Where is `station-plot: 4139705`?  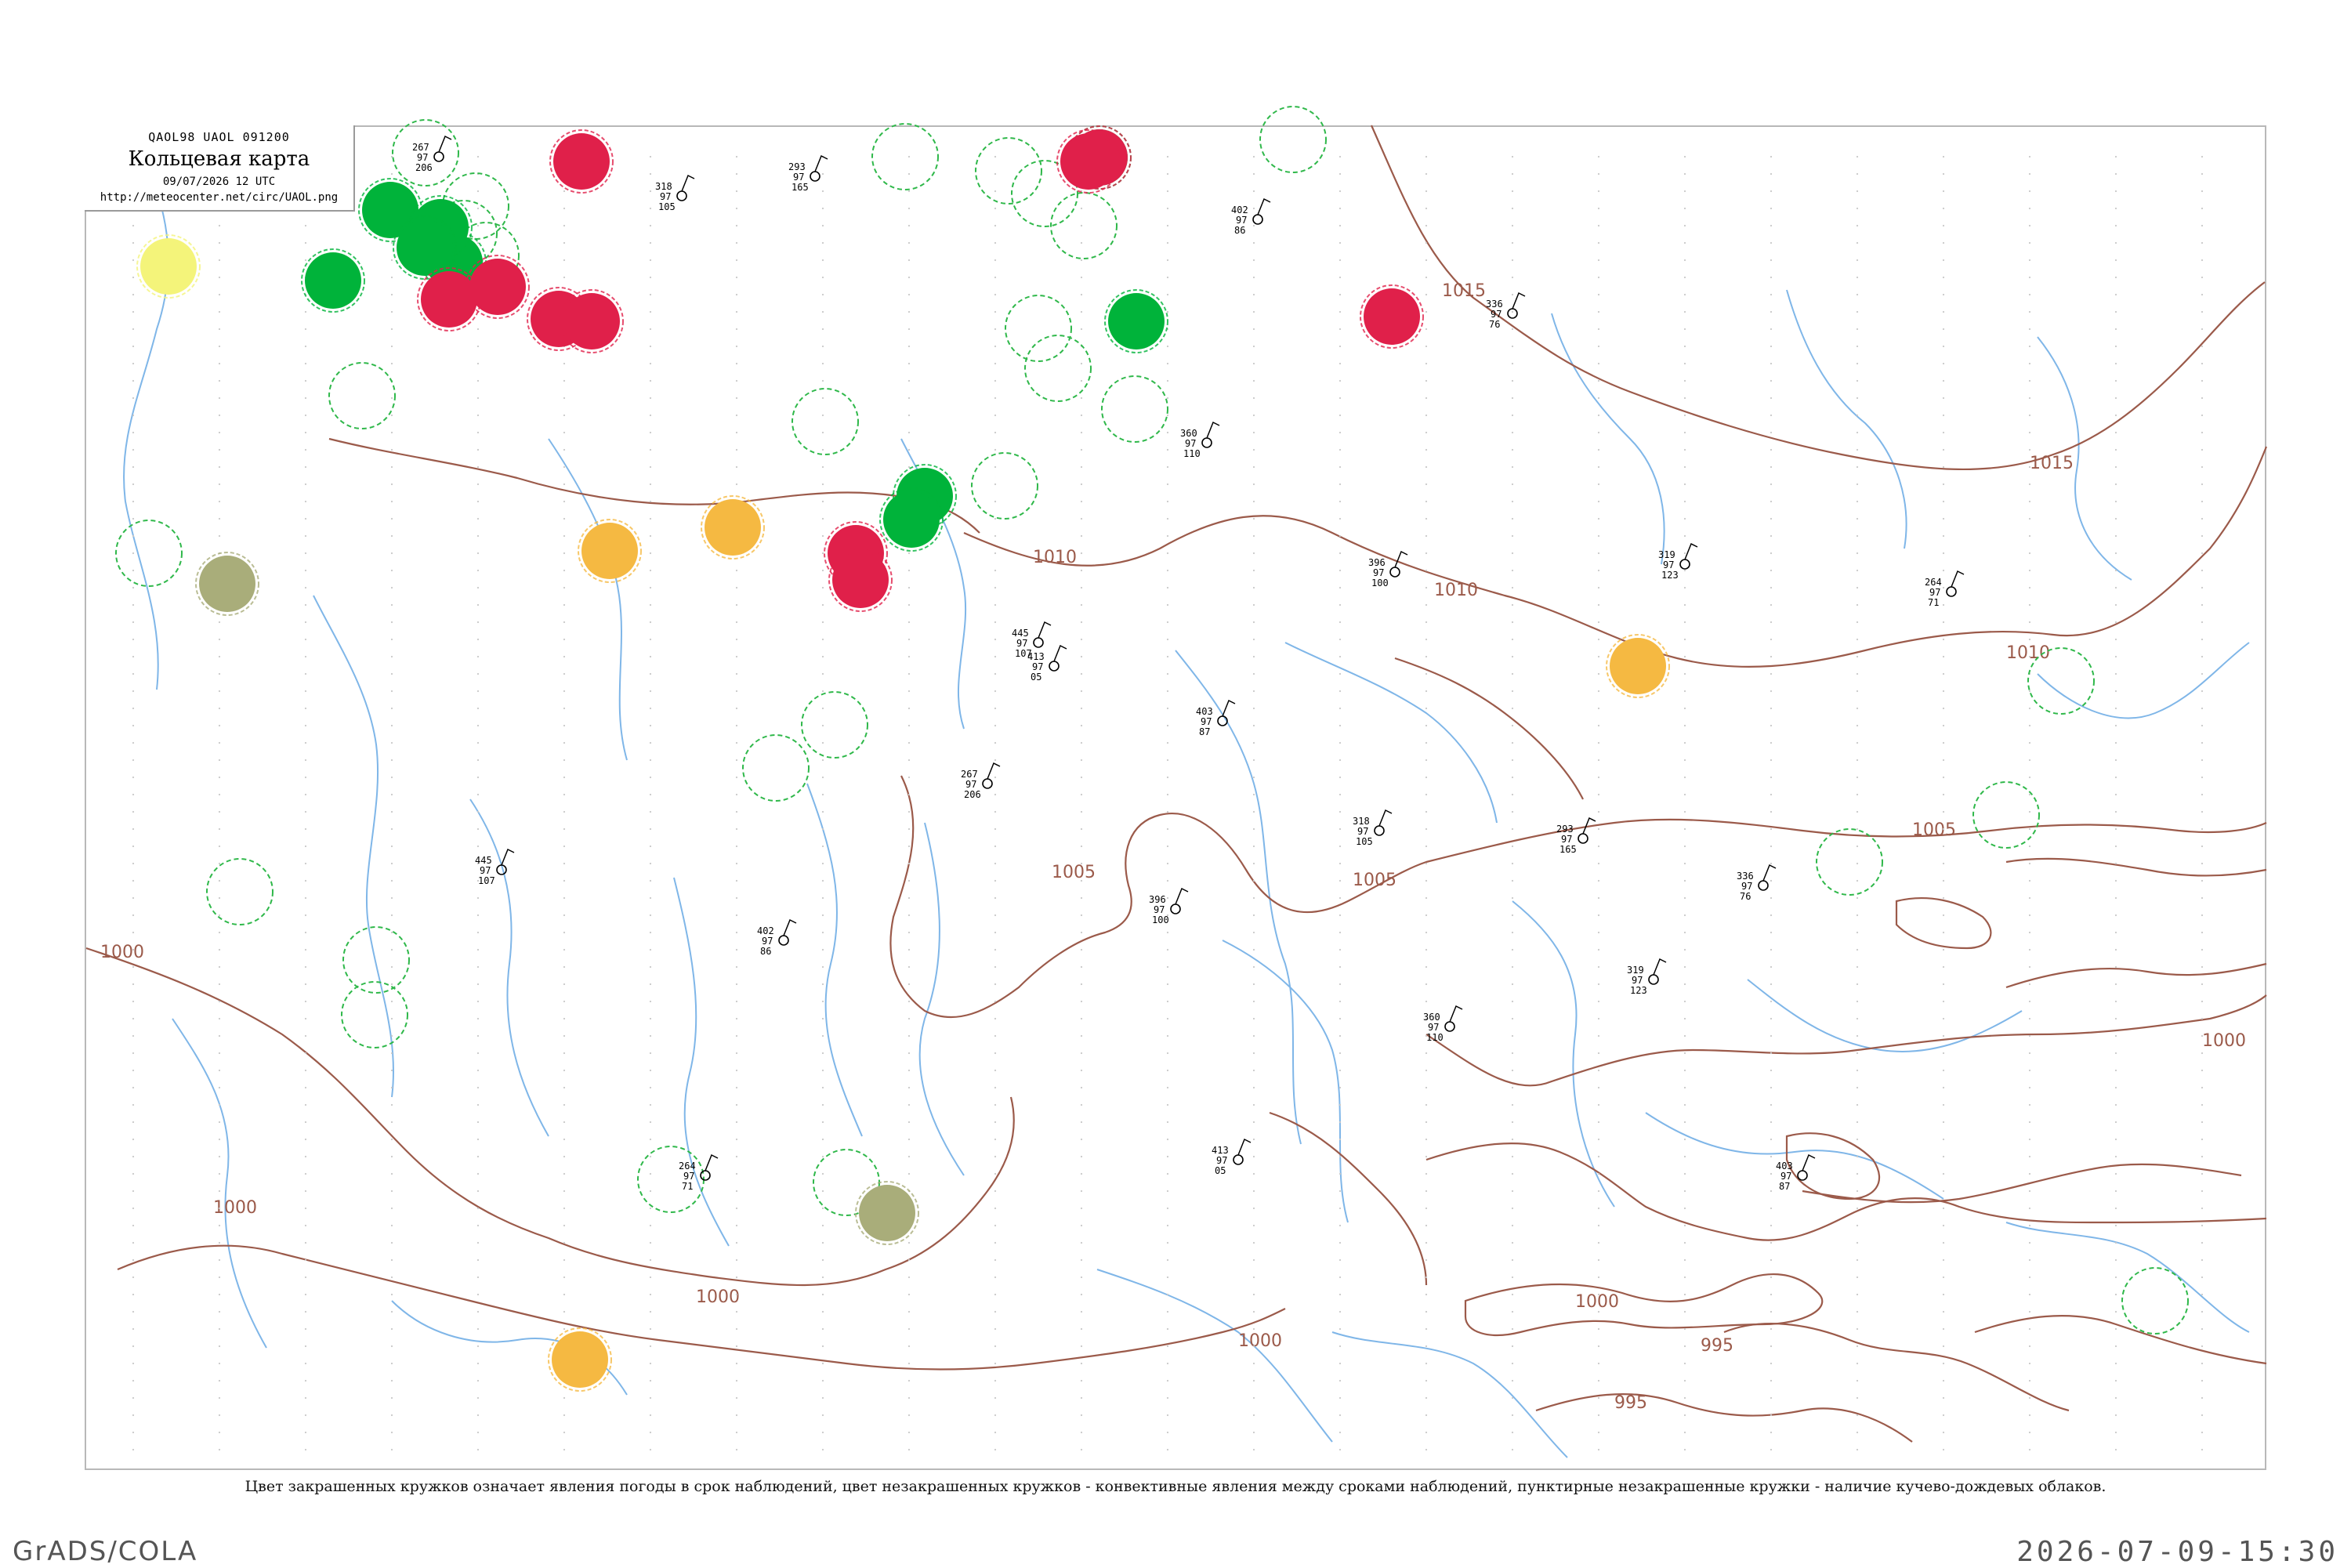
station-plot: 4139705 is located at coordinates (1047, 663).